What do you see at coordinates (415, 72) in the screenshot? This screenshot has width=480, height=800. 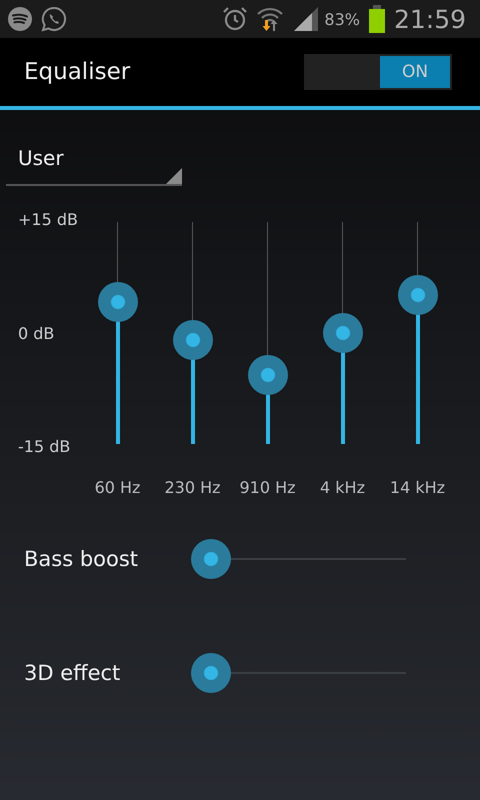 I see `toggle-thumb: ON` at bounding box center [415, 72].